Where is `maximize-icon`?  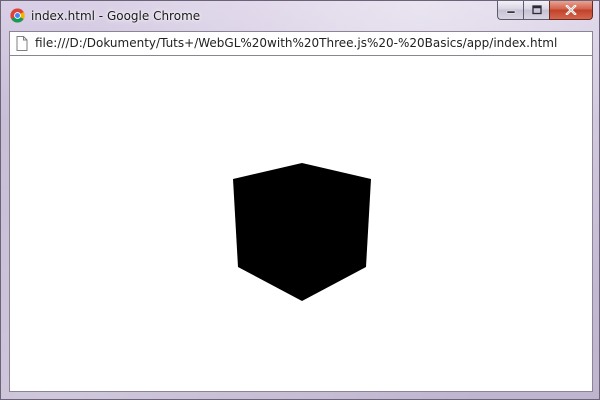
maximize-icon is located at coordinates (536, 10).